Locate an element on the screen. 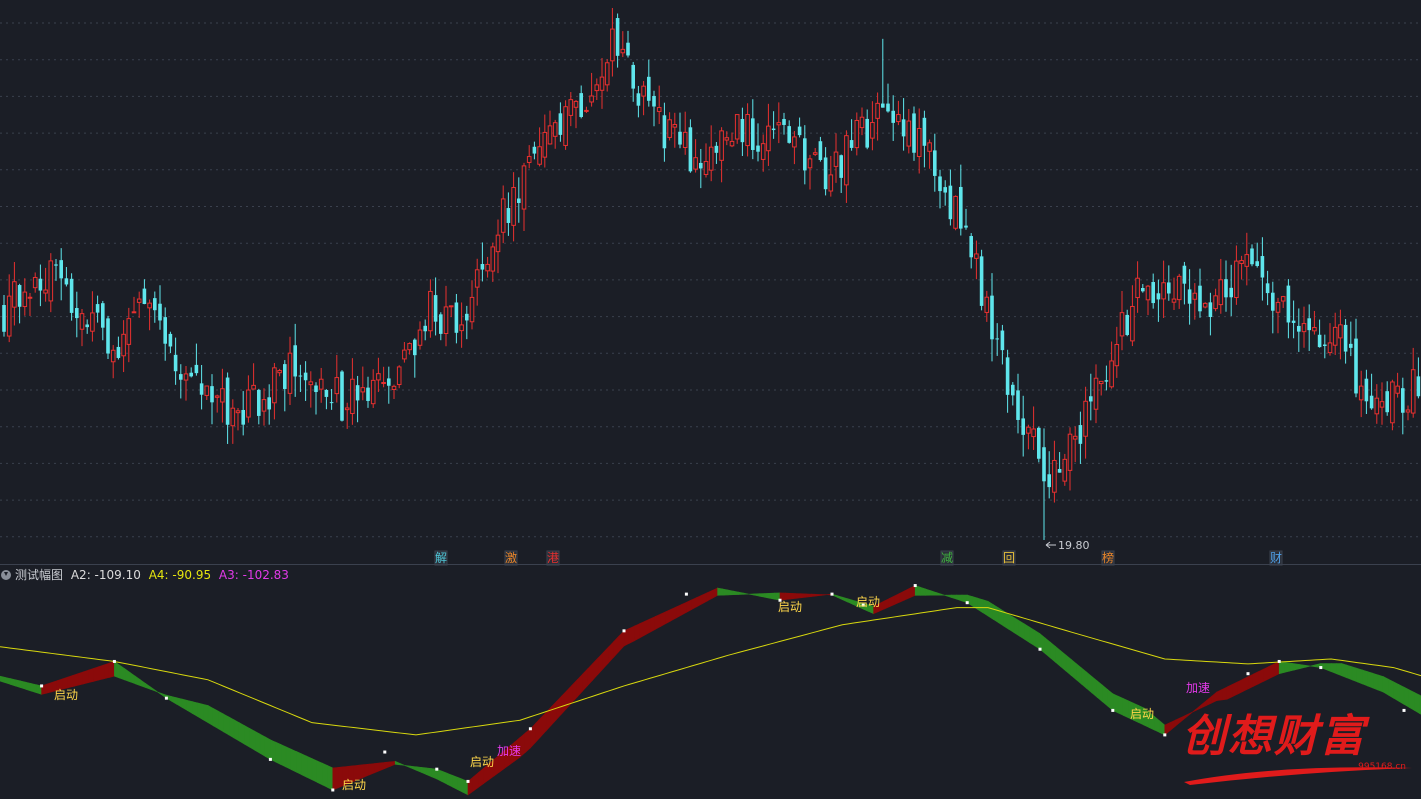  event-badge: 激 is located at coordinates (511, 558).